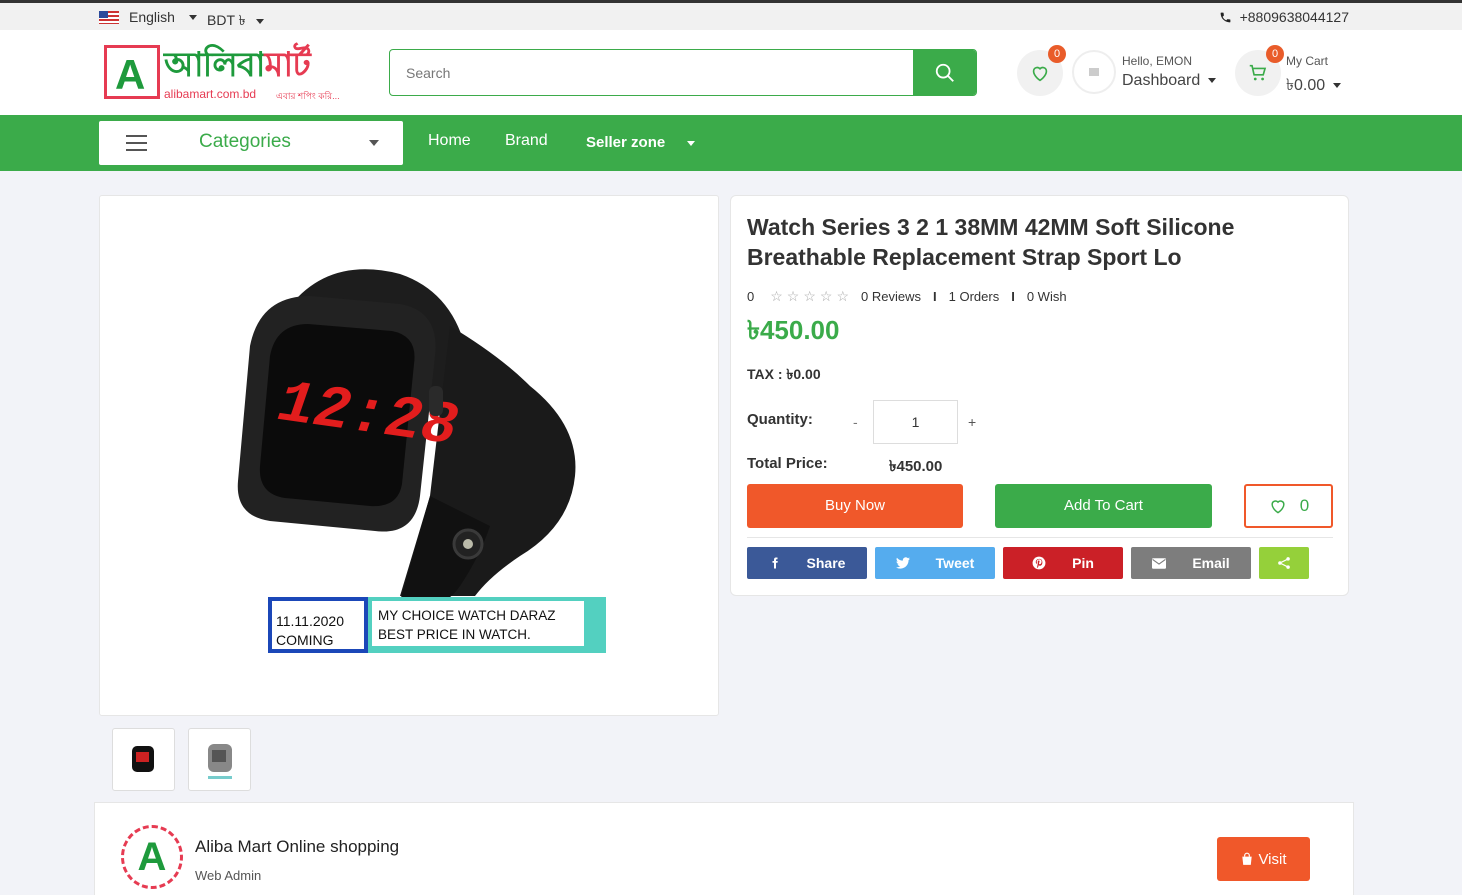 The height and width of the screenshot is (895, 1462). Describe the element at coordinates (1103, 506) in the screenshot. I see `add-to-cart-button: Add To Cart` at that location.